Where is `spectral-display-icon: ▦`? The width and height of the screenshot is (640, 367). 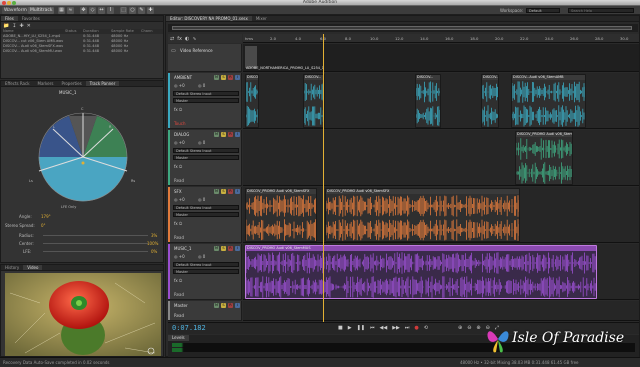 spectral-display-icon: ▦ is located at coordinates (61, 10).